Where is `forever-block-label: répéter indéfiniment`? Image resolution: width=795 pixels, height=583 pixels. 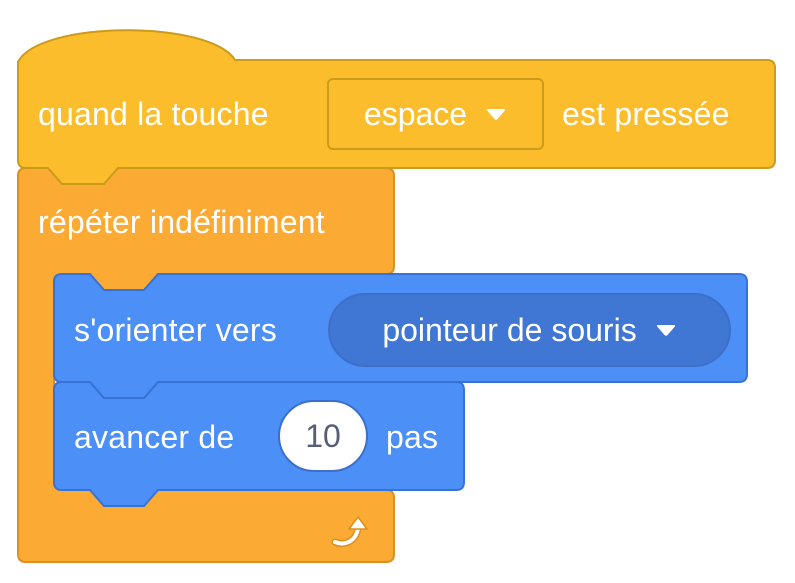
forever-block-label: répéter indéfiniment is located at coordinates (181, 222).